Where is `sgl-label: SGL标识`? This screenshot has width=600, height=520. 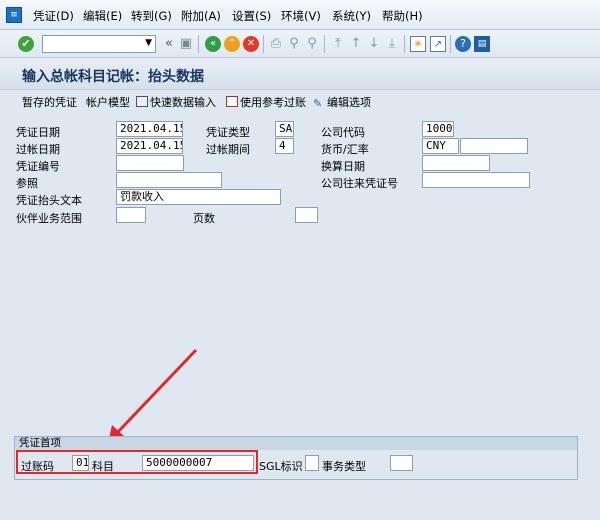
sgl-label: SGL标识 is located at coordinates (281, 466).